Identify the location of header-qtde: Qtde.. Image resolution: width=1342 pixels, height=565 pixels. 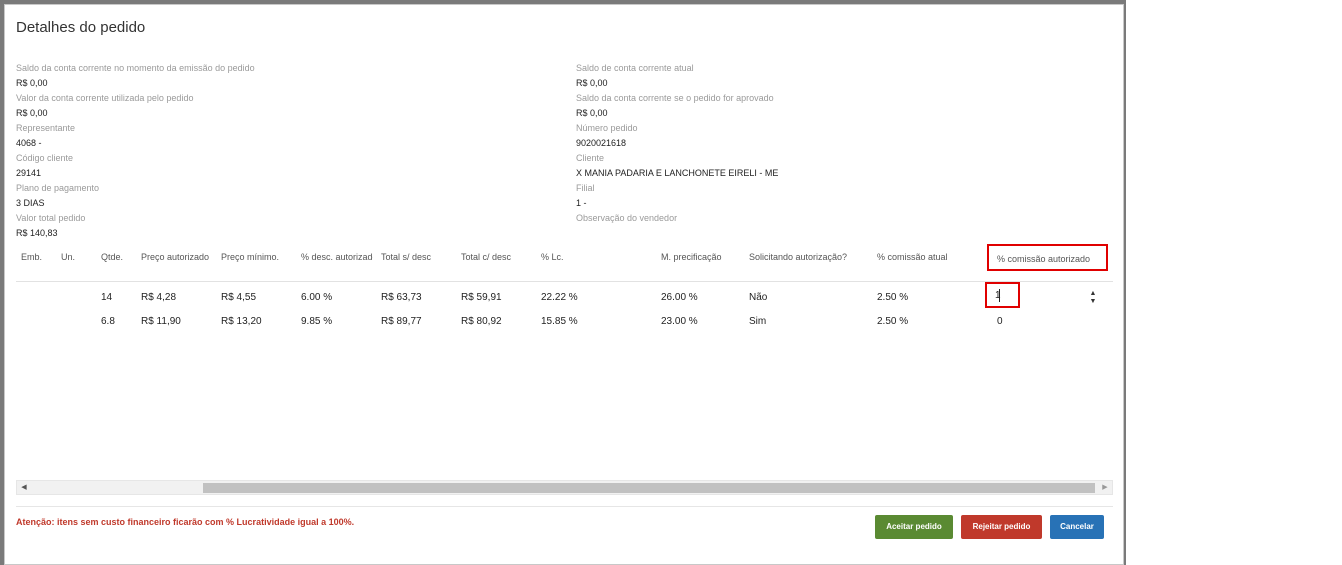
(121, 257).